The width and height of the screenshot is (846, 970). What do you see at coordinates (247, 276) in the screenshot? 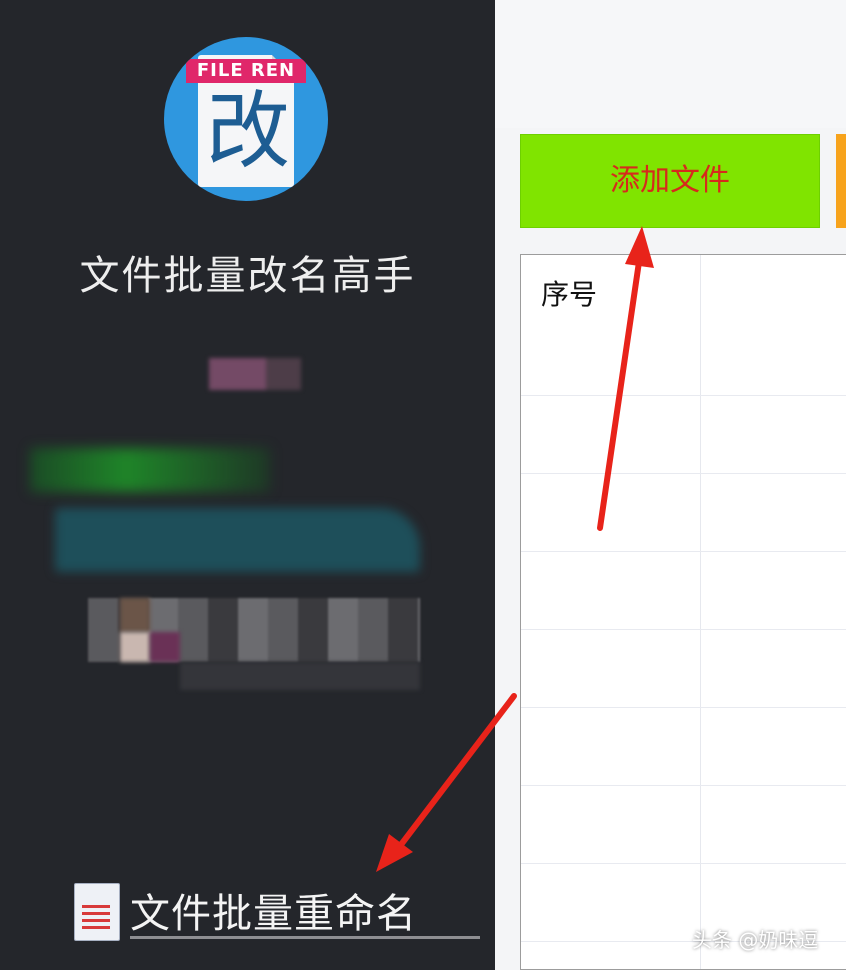
I see `app-name: 文件批量改名高手` at bounding box center [247, 276].